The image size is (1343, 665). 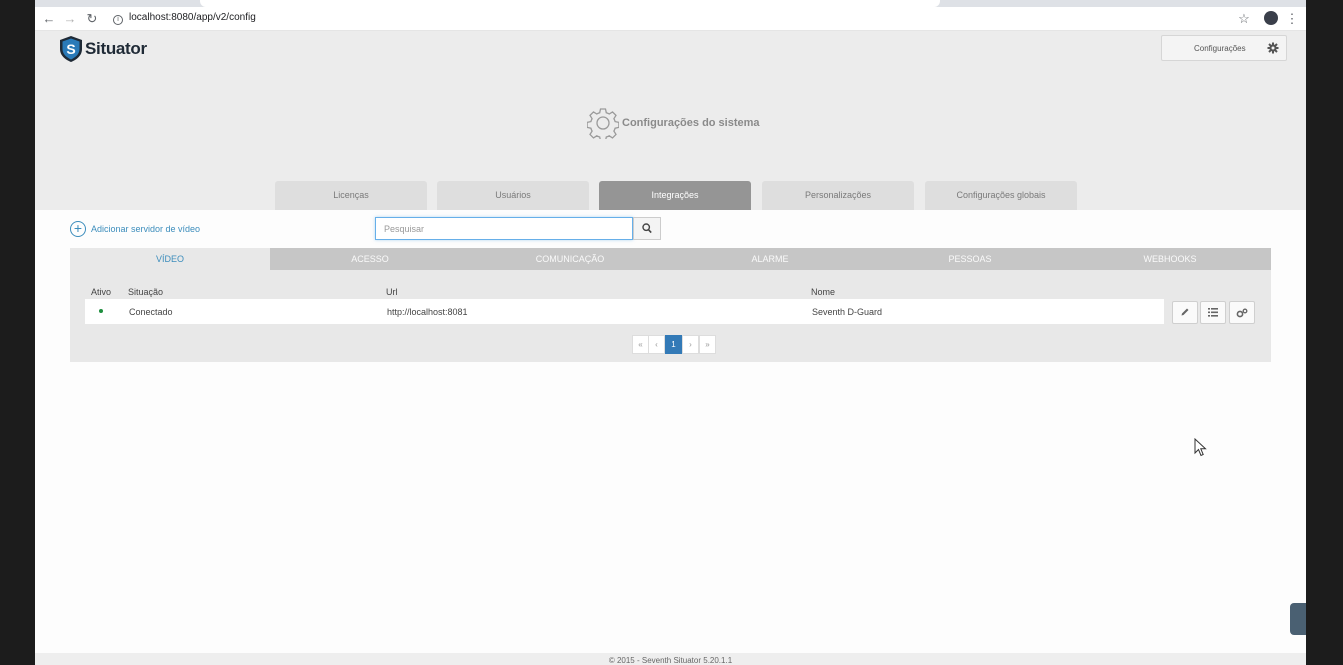 I want to click on browser-tab, so click(x=570, y=3).